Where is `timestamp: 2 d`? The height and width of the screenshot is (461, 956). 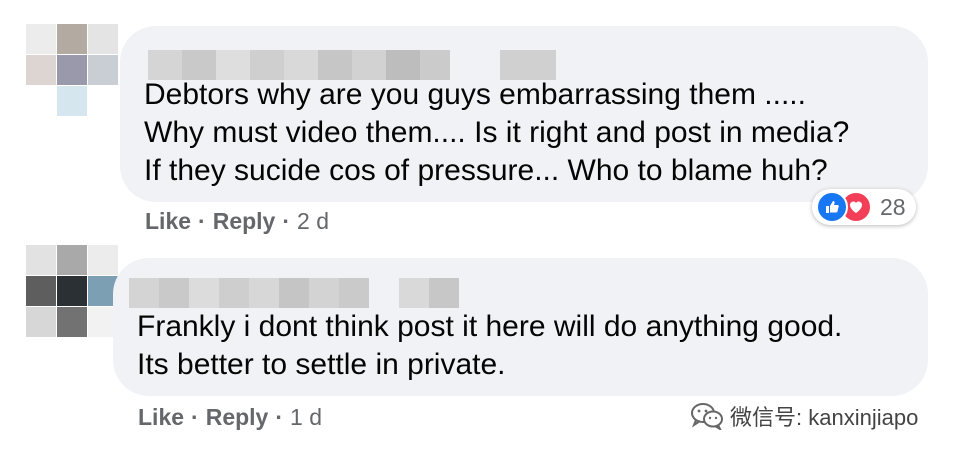 timestamp: 2 d is located at coordinates (313, 221).